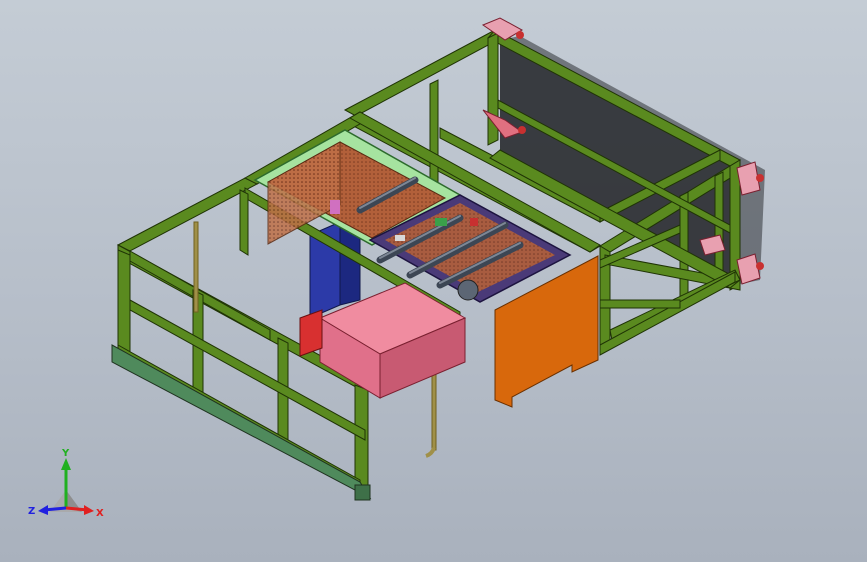 This screenshot has height=562, width=867. I want to click on red-motor-block, so click(311, 333).